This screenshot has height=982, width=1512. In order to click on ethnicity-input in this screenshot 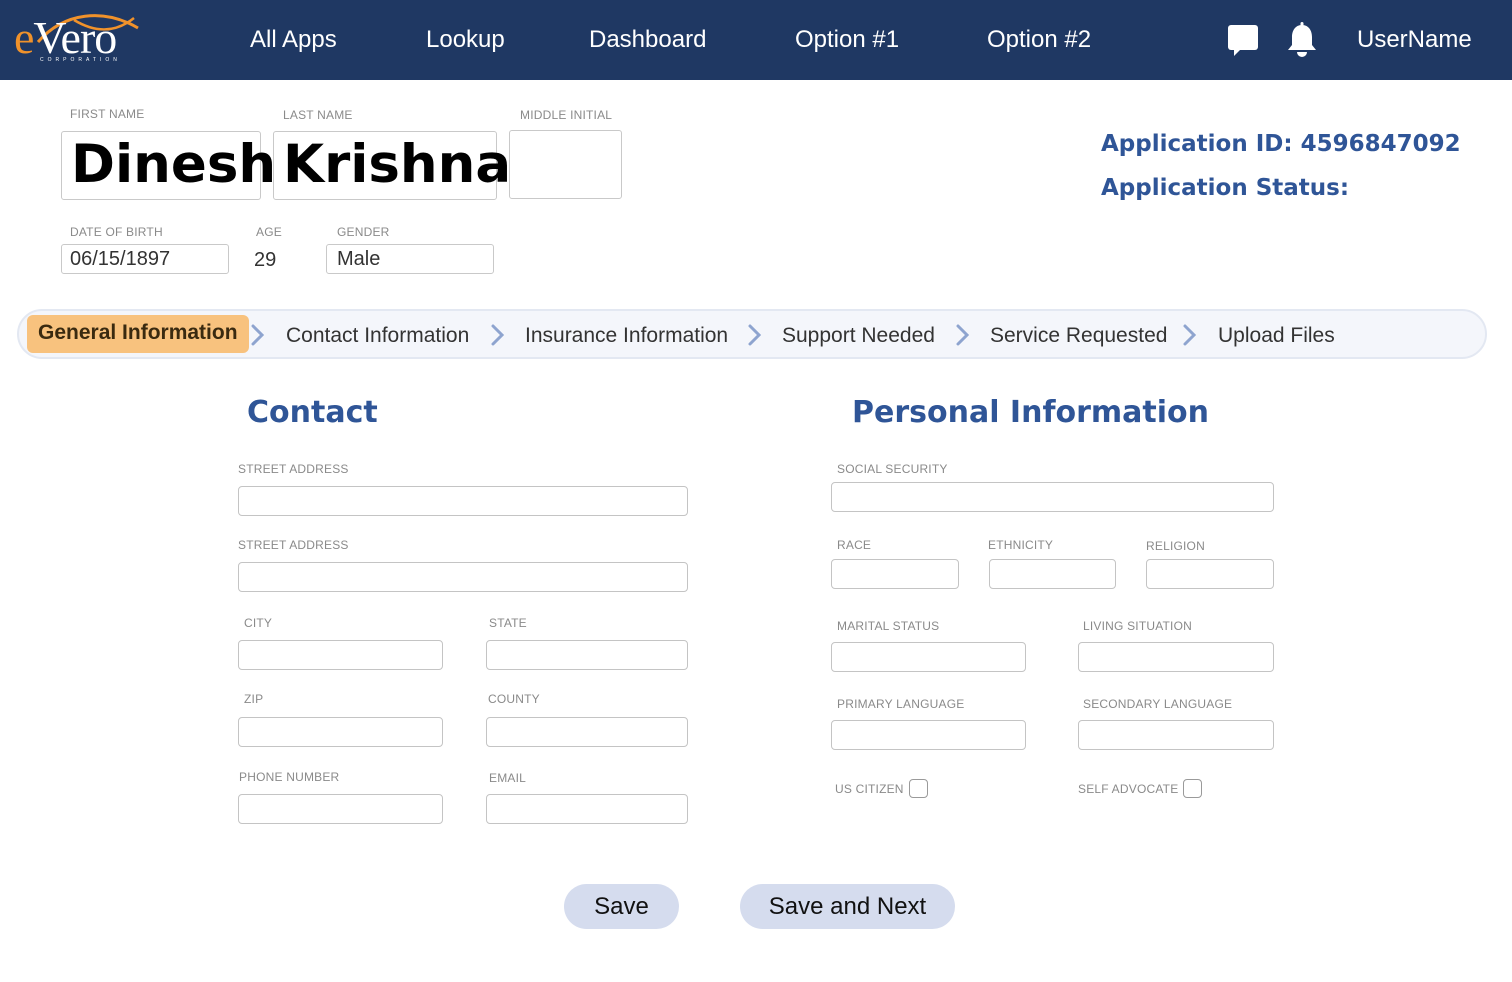, I will do `click(1052, 574)`.